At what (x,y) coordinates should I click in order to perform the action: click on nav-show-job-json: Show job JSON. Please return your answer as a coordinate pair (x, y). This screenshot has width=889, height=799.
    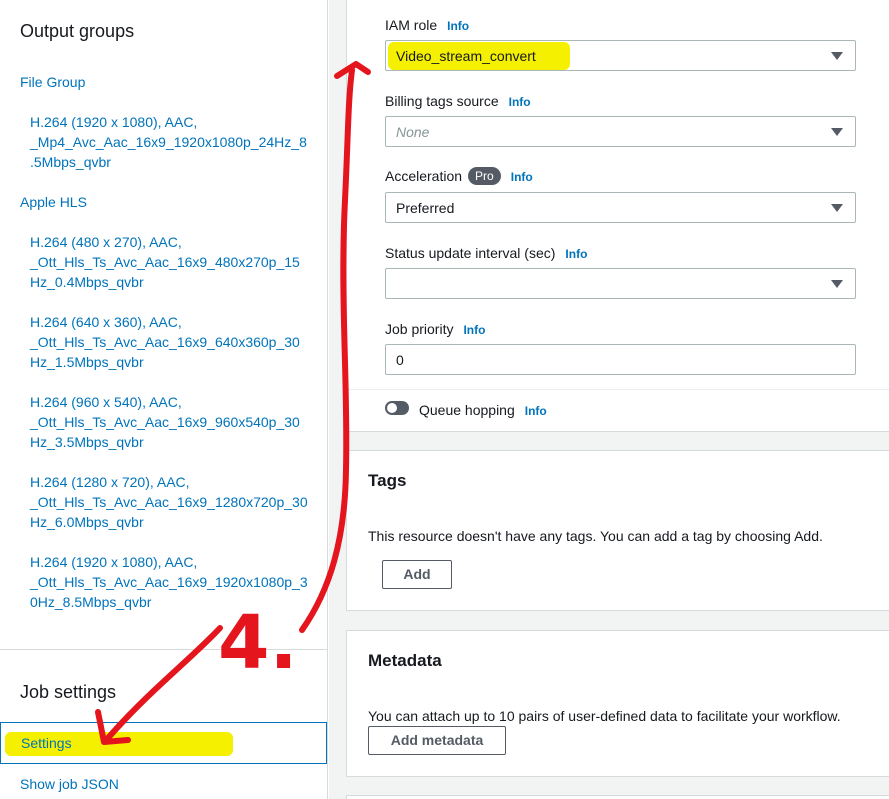
    Looking at the image, I should click on (69, 784).